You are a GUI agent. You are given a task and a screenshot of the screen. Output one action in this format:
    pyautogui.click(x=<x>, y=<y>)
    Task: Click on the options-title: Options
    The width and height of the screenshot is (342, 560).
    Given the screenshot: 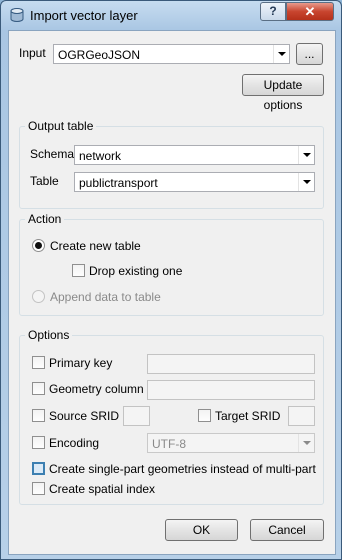 What is the action you would take?
    pyautogui.click(x=49, y=335)
    